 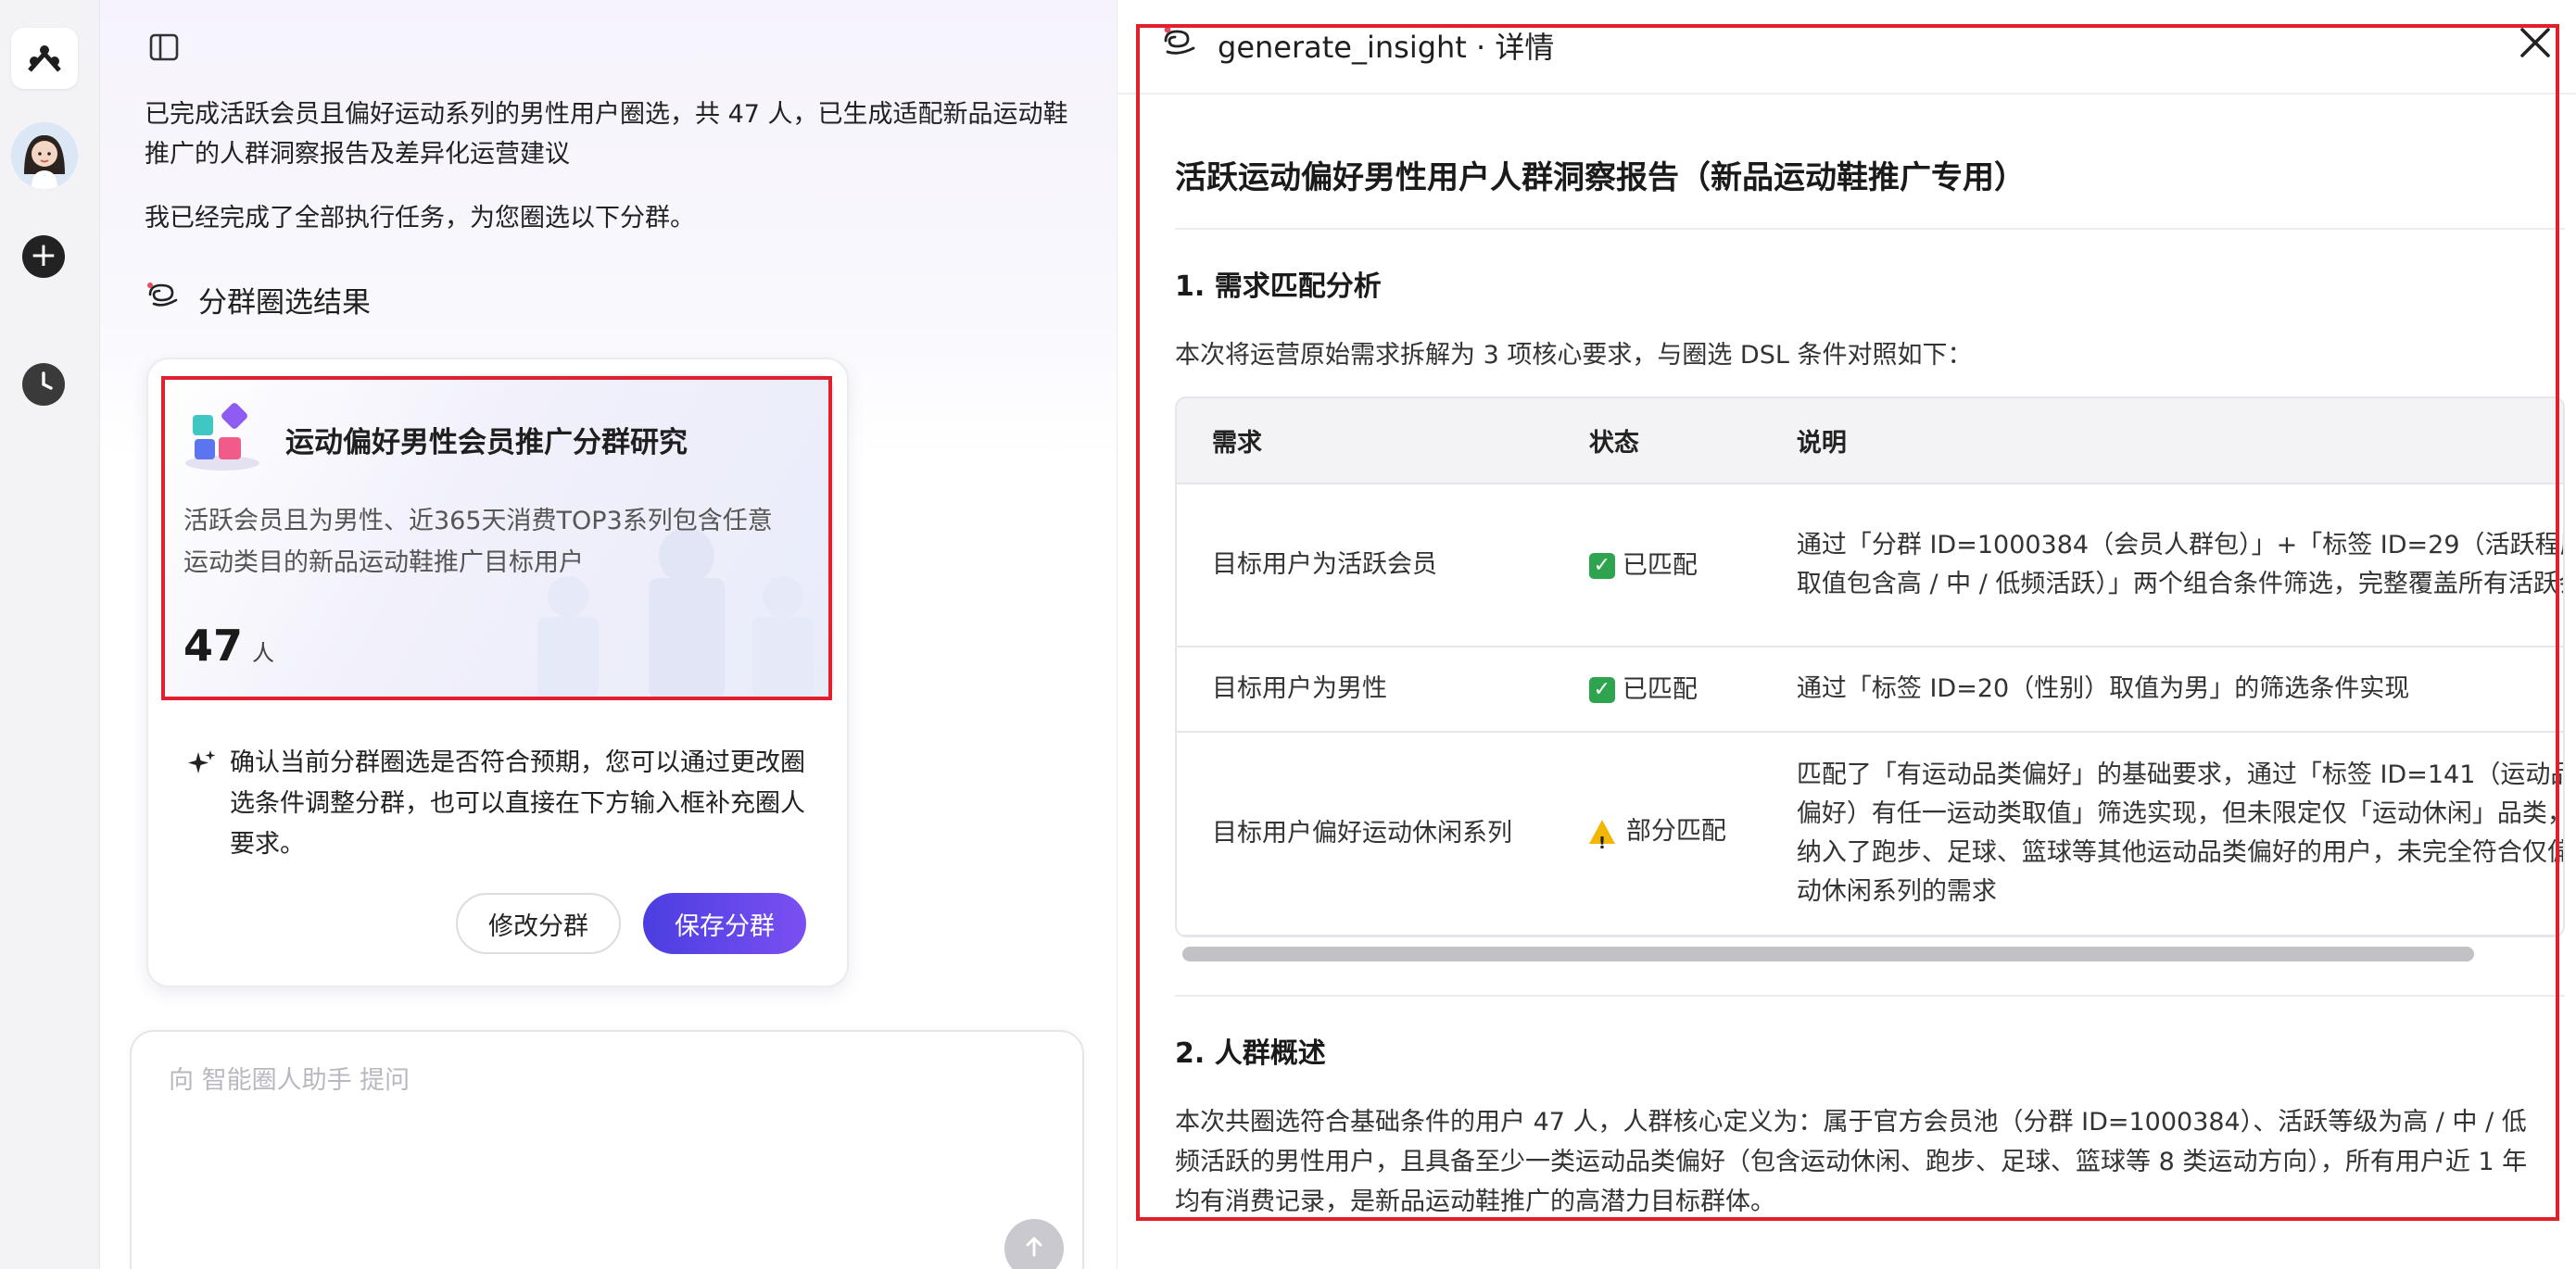 I want to click on table-header-need: 需求, so click(x=1366, y=441).